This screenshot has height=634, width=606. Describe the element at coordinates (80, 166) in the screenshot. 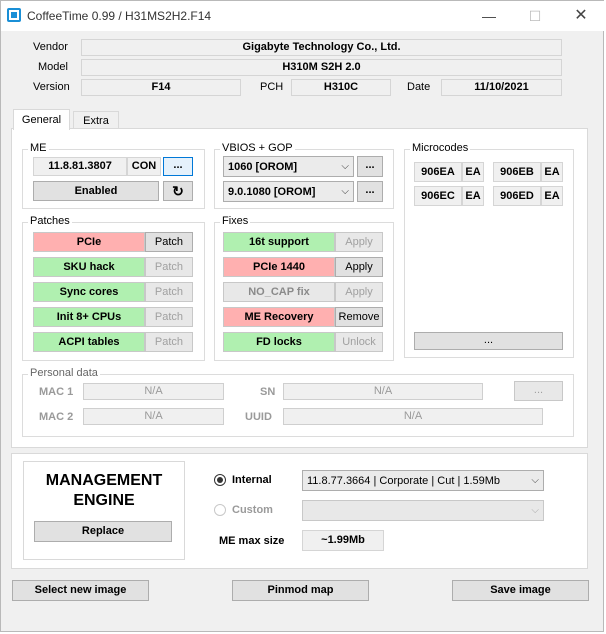

I see `me-version-field: 11.8.81.3807` at that location.